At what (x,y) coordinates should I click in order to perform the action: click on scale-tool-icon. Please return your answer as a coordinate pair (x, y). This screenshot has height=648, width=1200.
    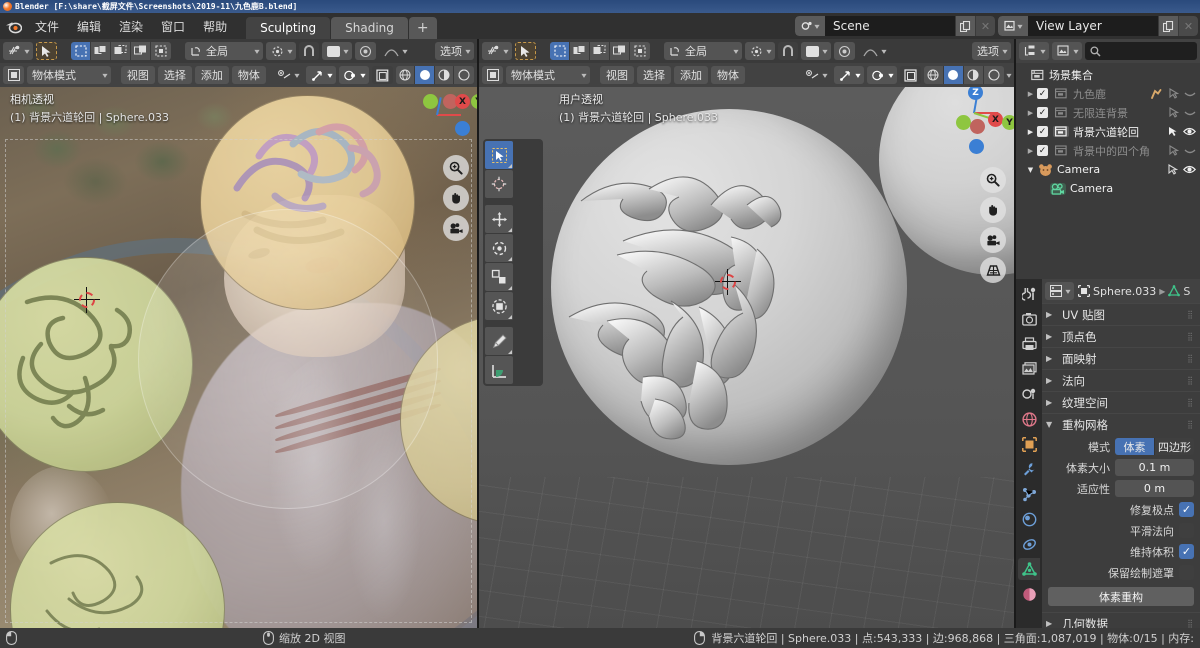
    Looking at the image, I should click on (499, 277).